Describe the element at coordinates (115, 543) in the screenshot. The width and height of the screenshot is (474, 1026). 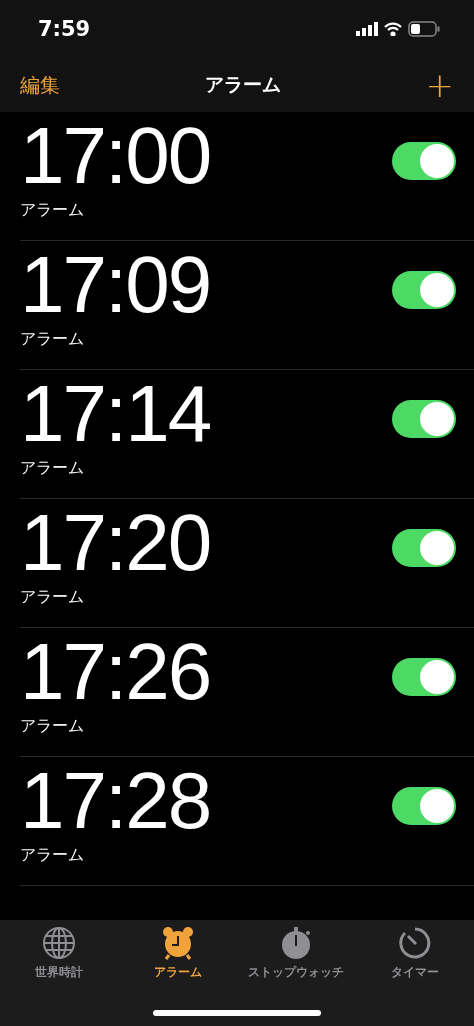
I see `alarm-time: 17:20` at that location.